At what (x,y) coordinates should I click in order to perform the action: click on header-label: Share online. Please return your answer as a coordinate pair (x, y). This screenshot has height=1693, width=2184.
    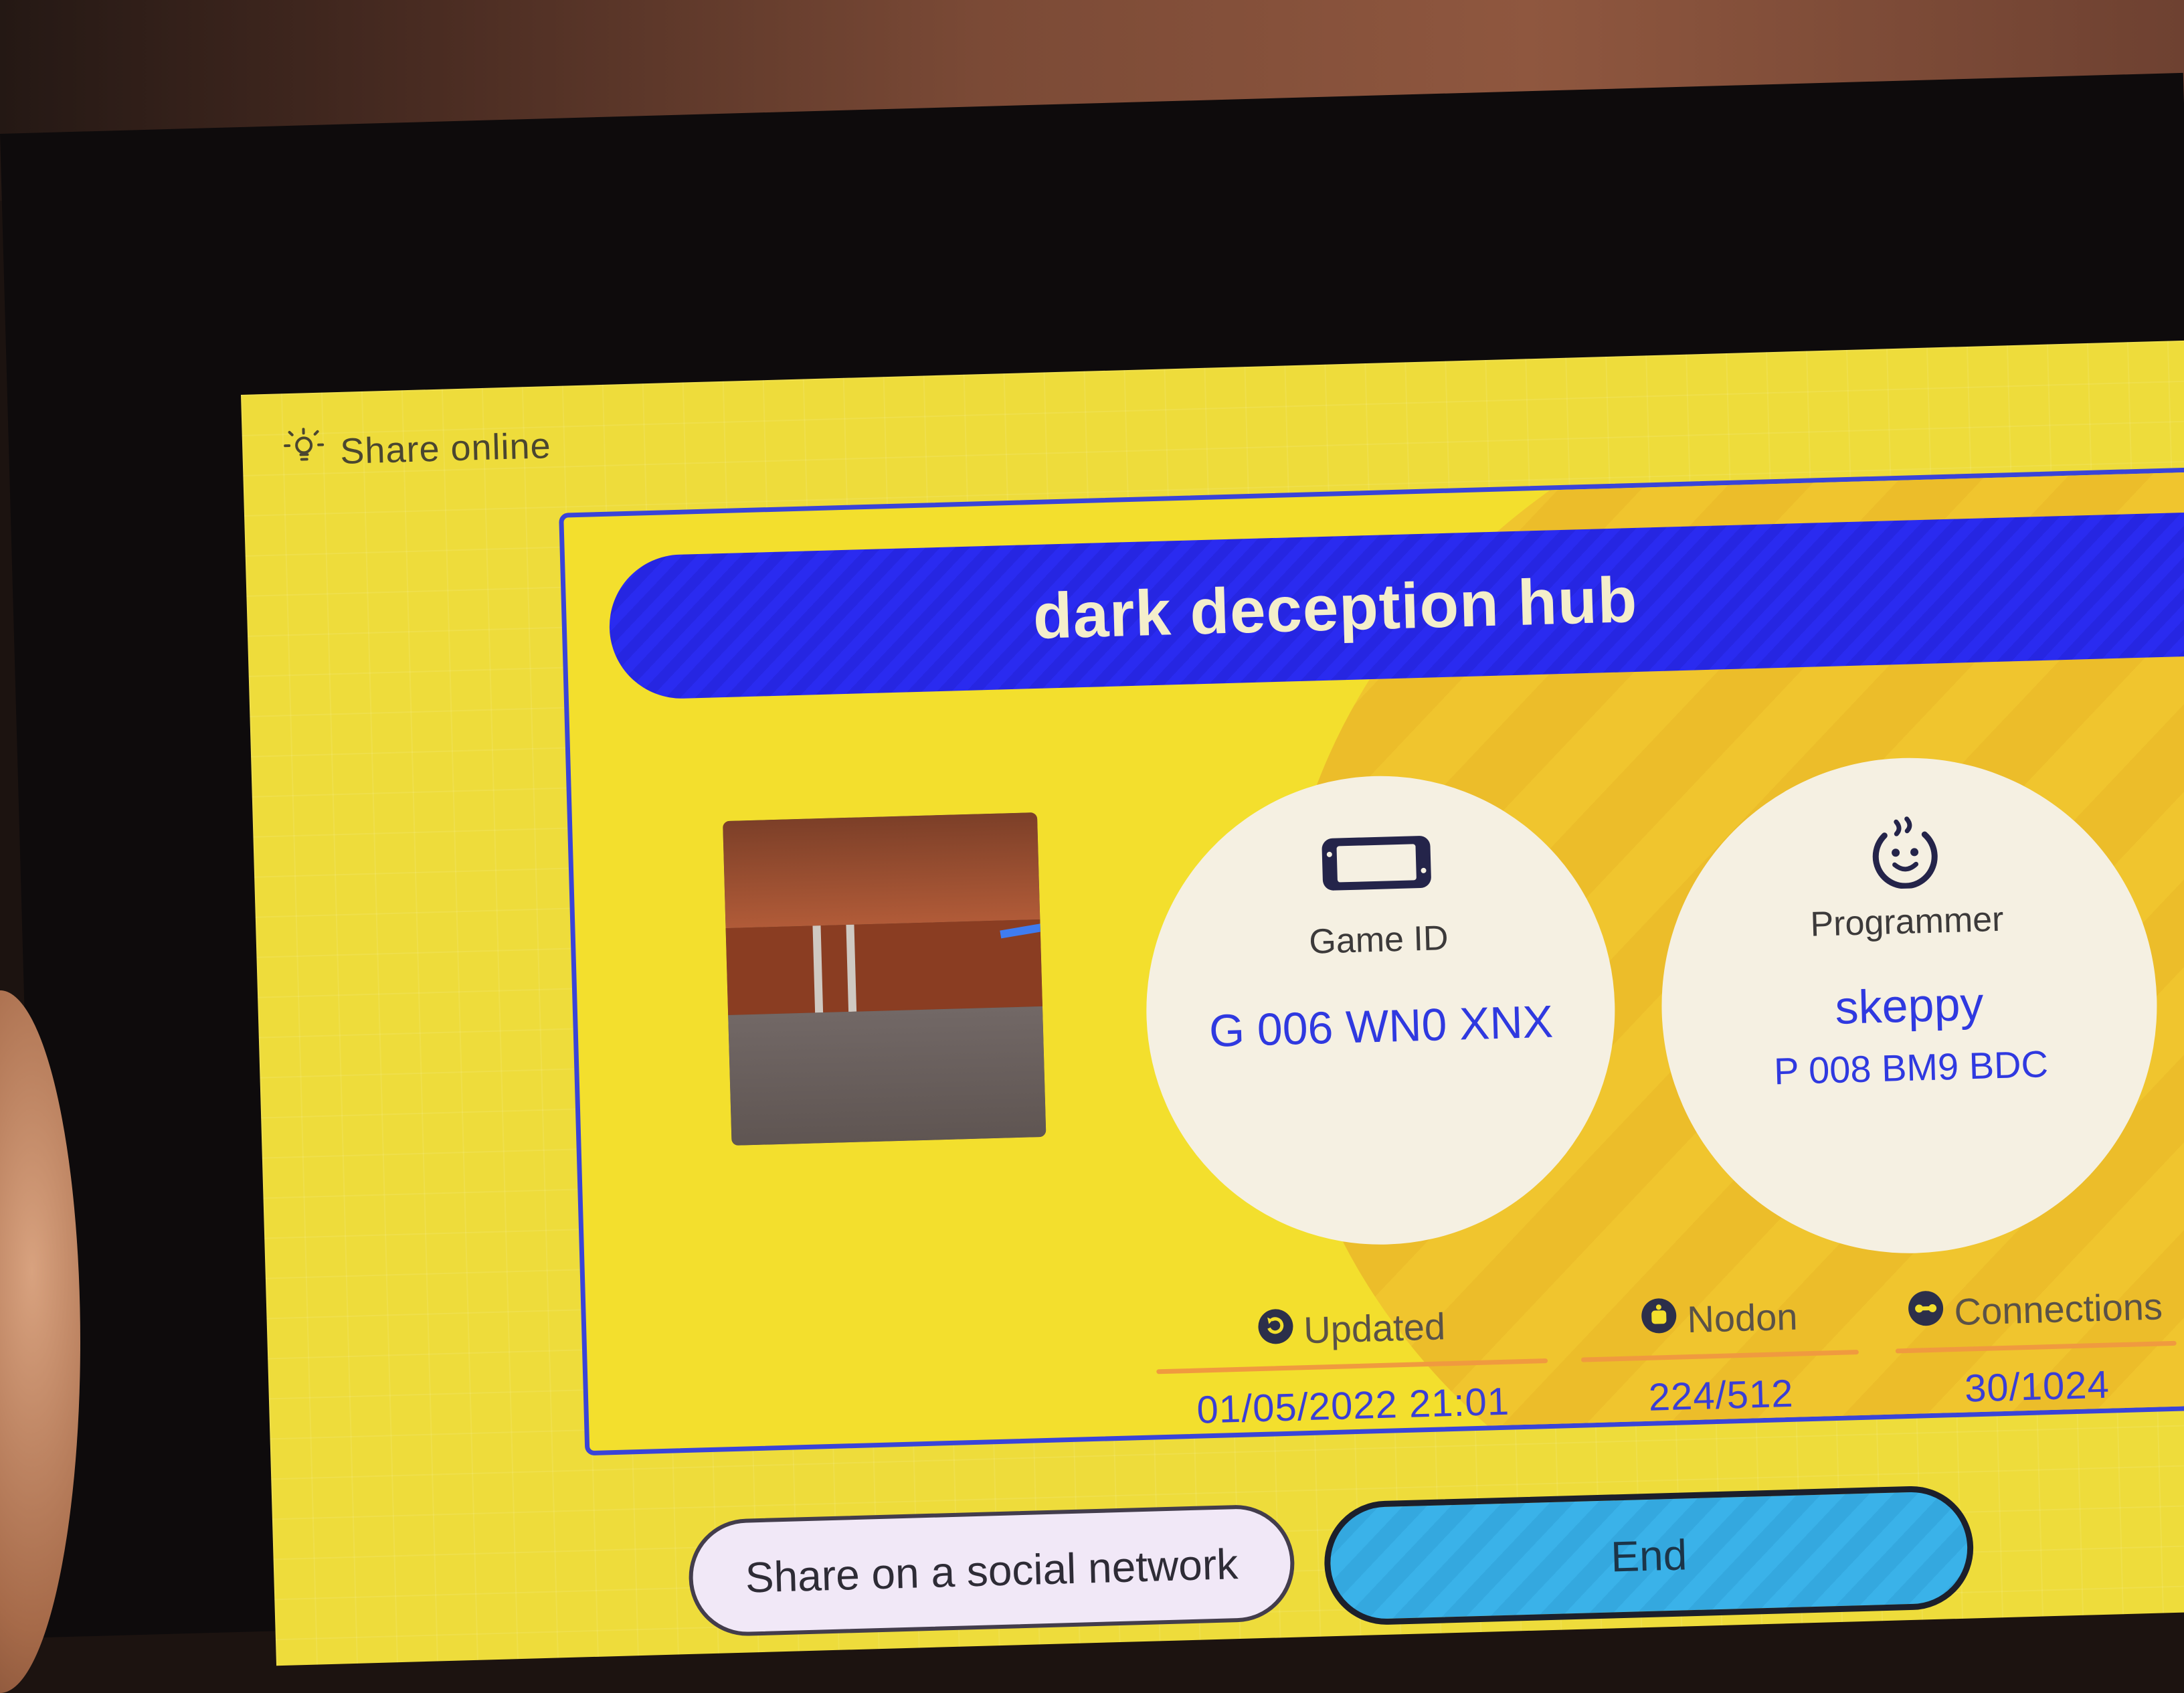
    Looking at the image, I should click on (446, 449).